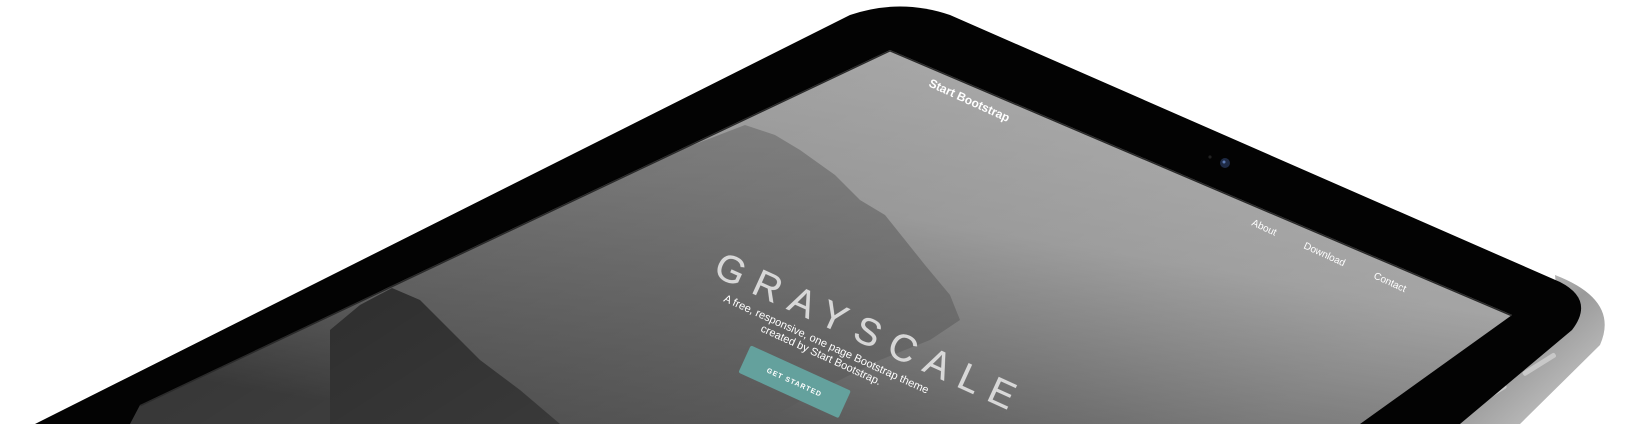  What do you see at coordinates (1224, 162) in the screenshot?
I see `camera-highlight` at bounding box center [1224, 162].